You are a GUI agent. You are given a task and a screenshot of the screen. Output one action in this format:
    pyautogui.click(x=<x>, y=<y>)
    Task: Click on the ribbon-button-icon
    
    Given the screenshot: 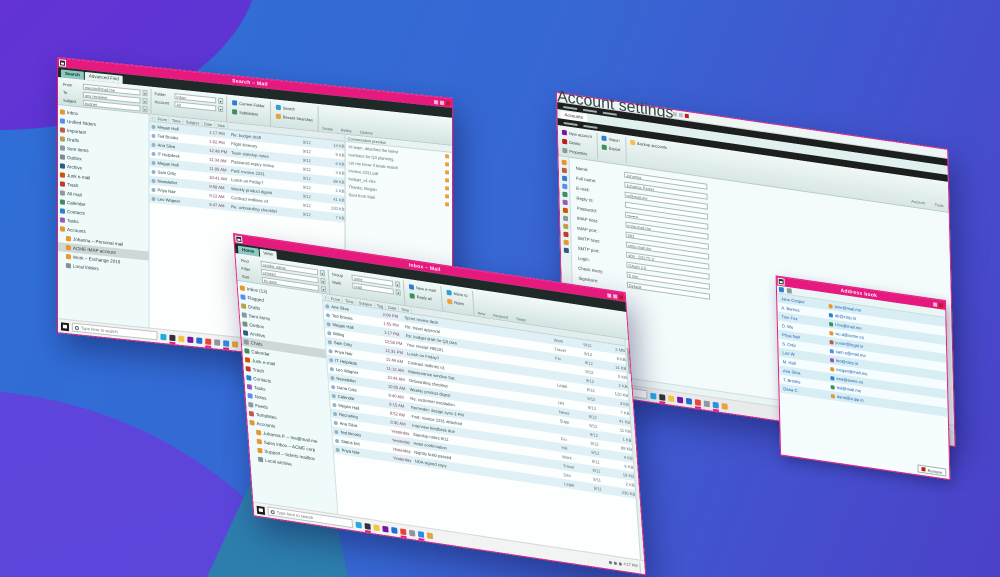 What is the action you would take?
    pyautogui.click(x=235, y=111)
    